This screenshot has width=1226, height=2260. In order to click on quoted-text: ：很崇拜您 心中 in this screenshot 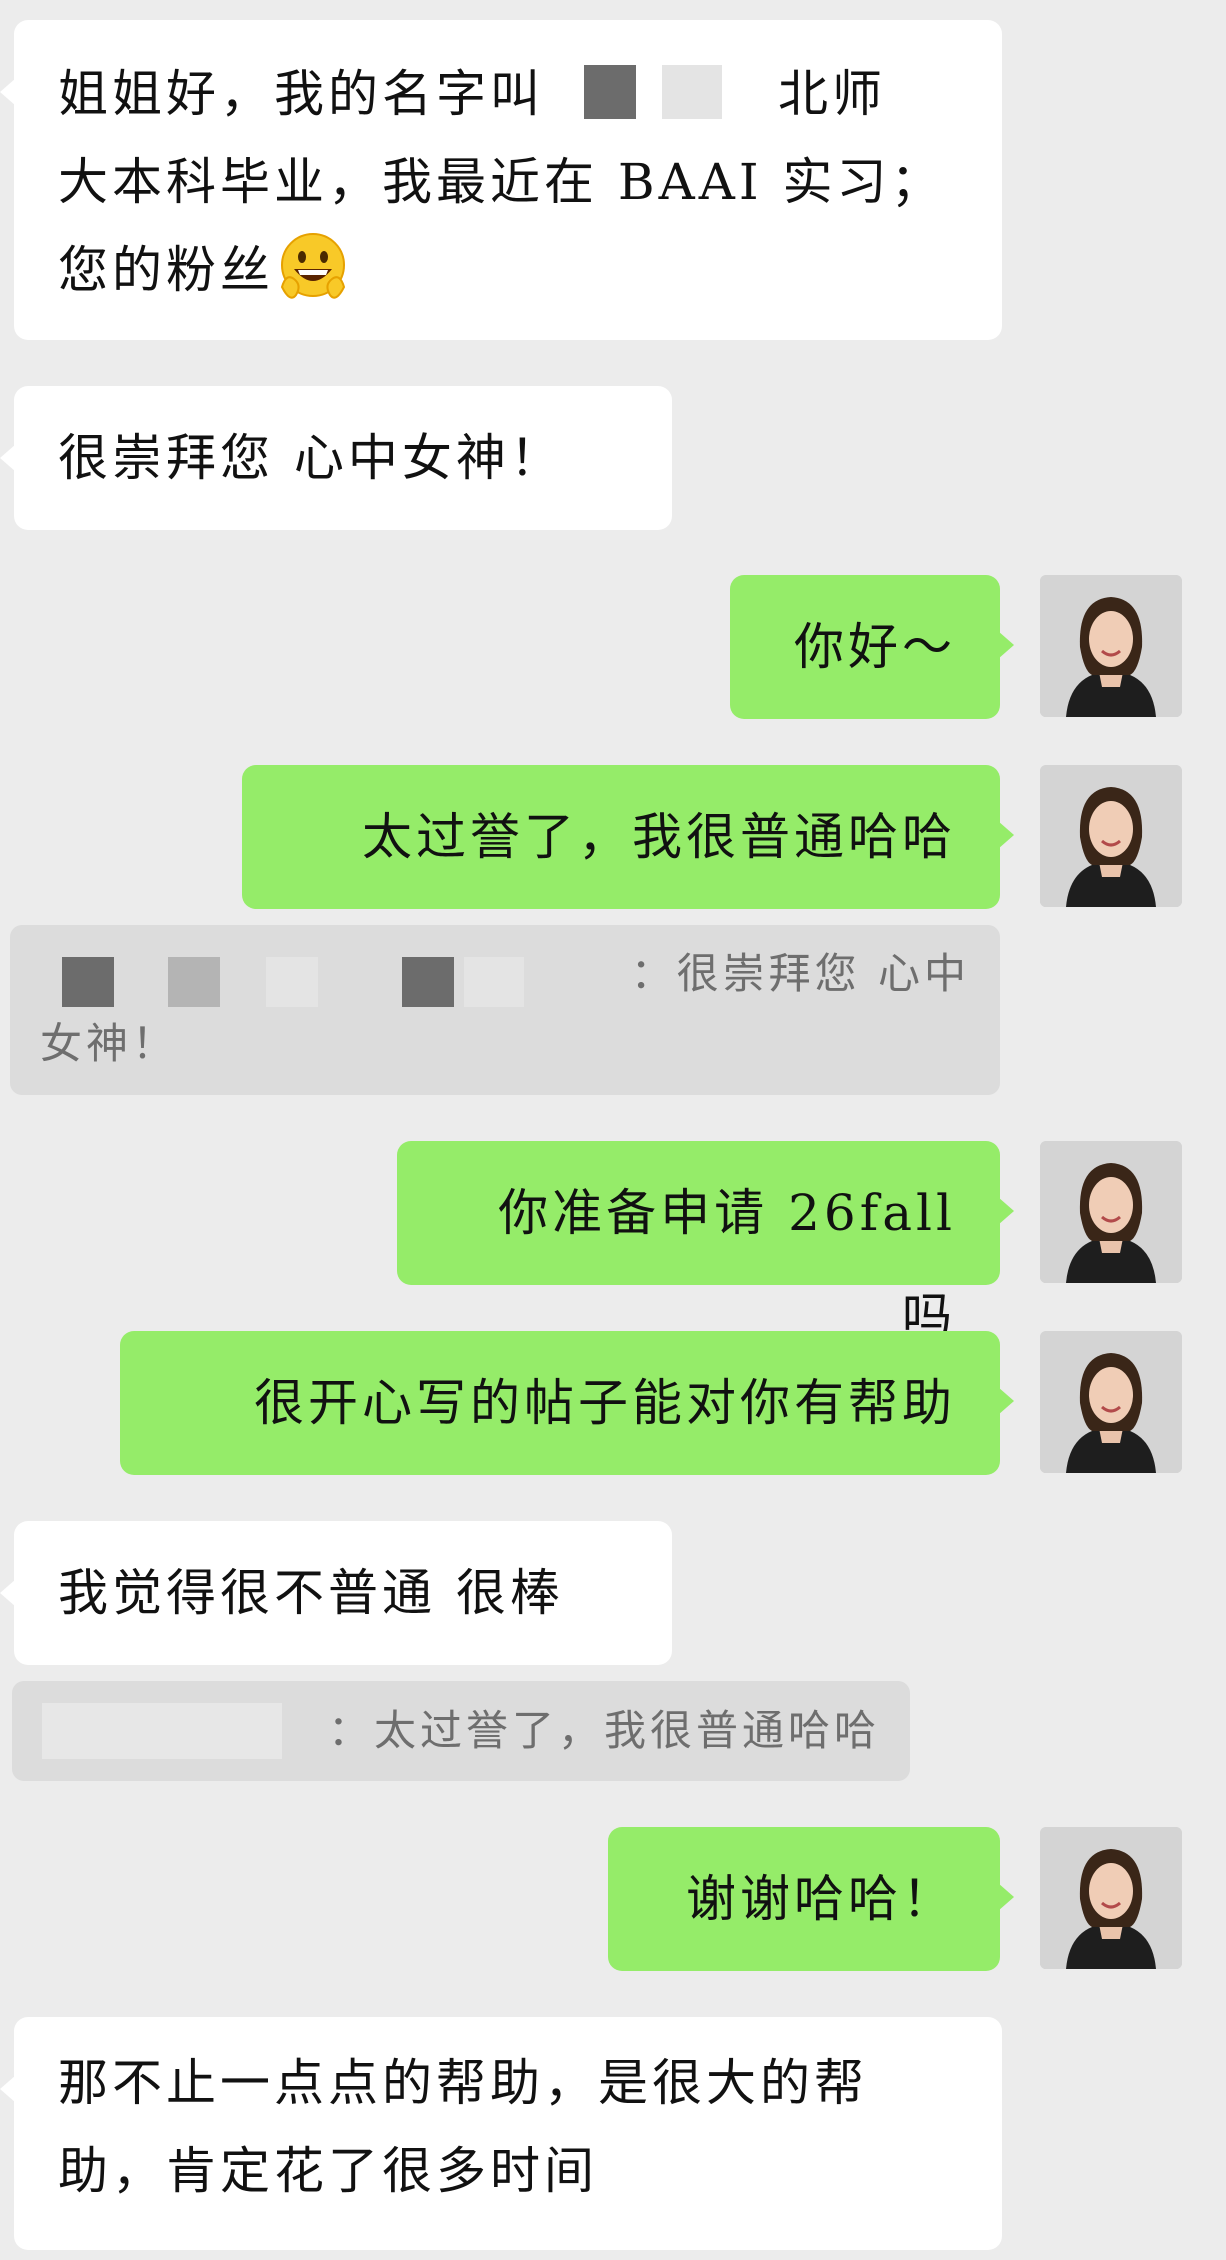, I will do `click(800, 973)`.